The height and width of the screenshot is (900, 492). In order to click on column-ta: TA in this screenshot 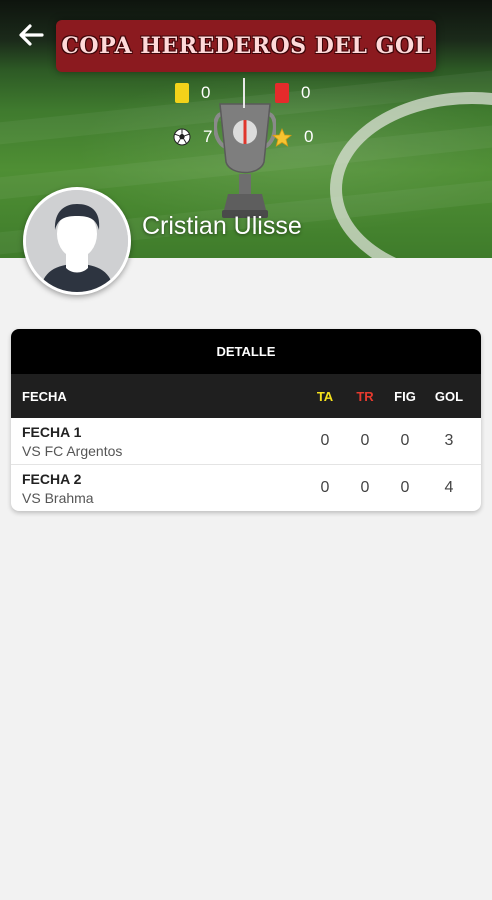, I will do `click(325, 396)`.